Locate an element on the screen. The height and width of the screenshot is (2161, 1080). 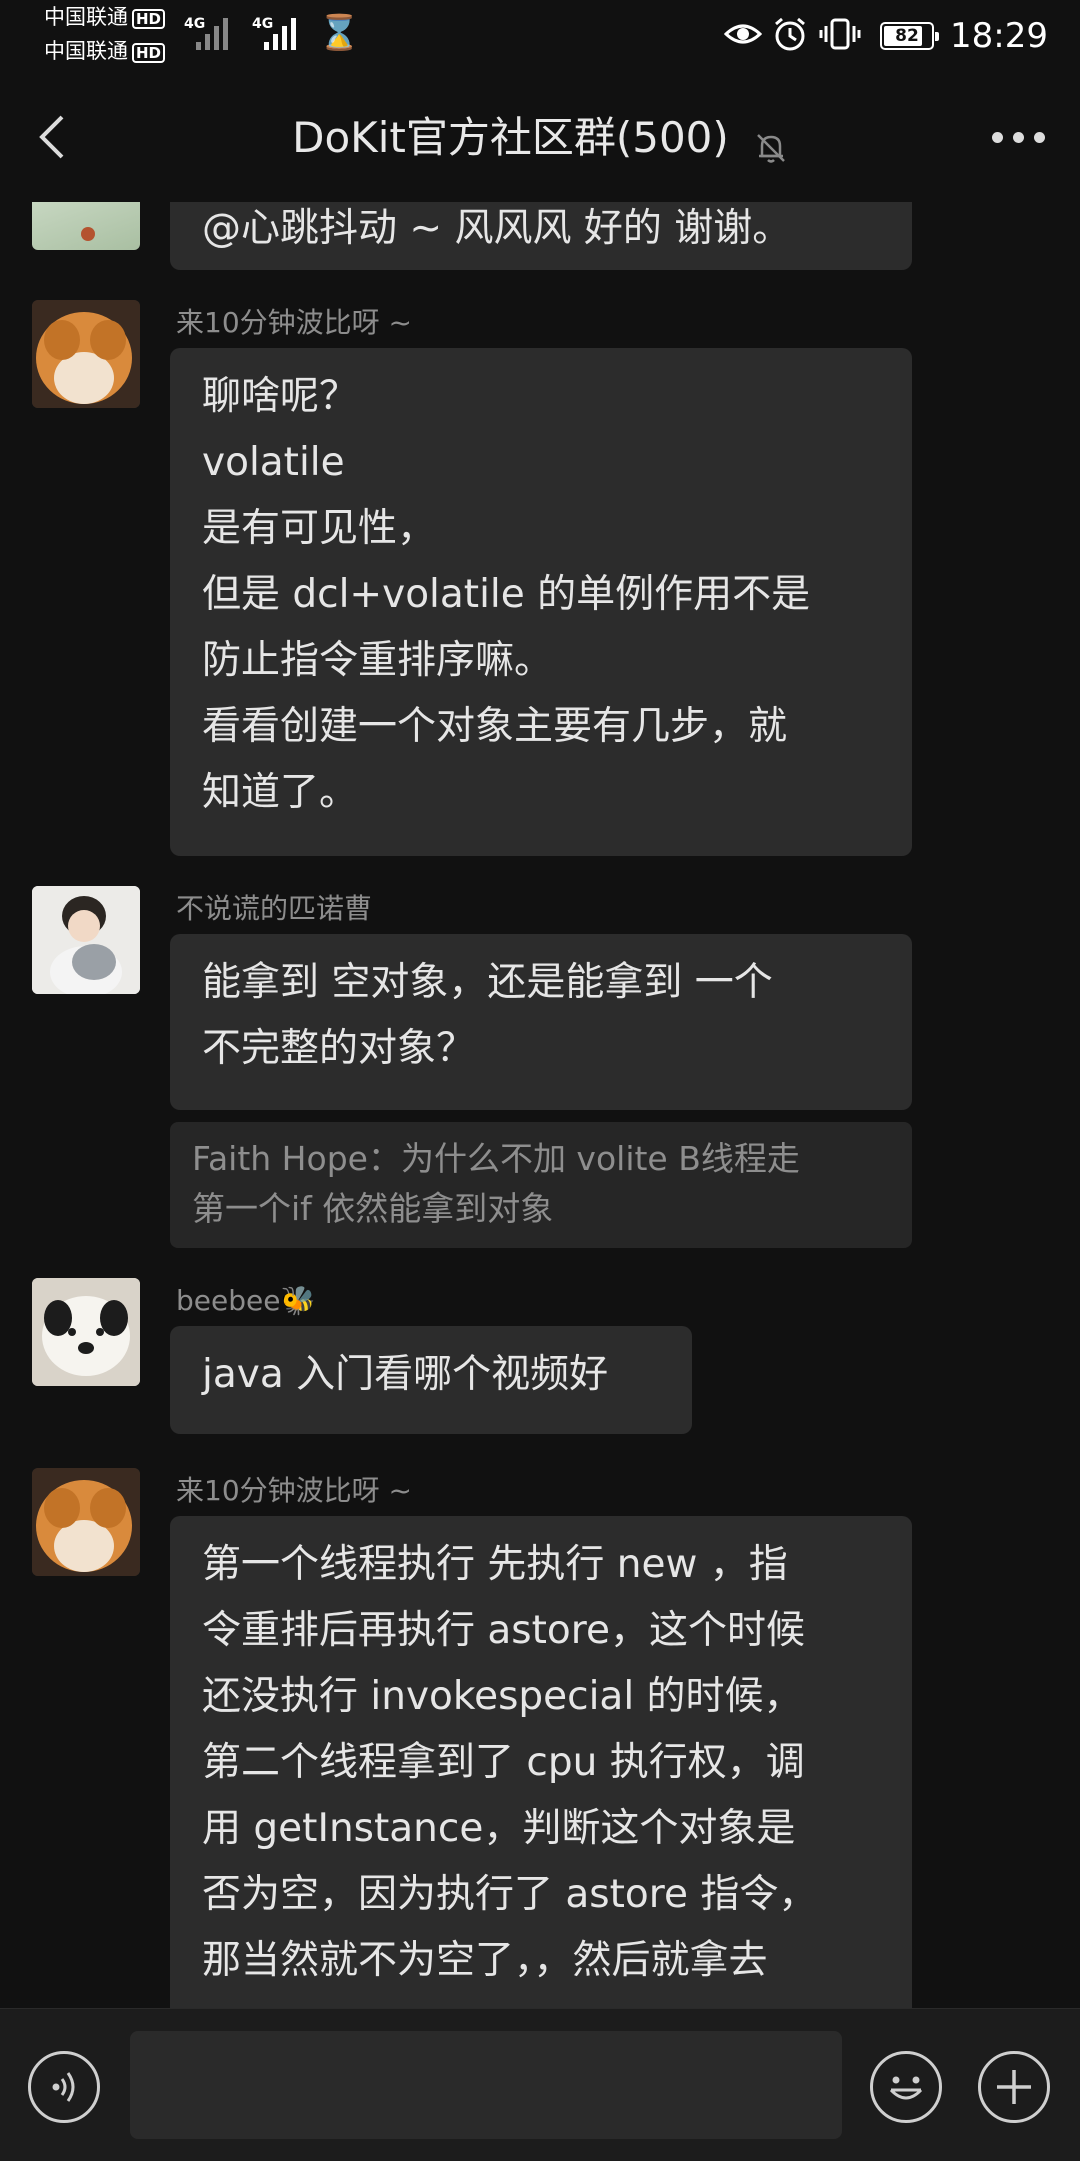
message-line: 还没执行 invokespecial 的时候， is located at coordinates (502, 1696).